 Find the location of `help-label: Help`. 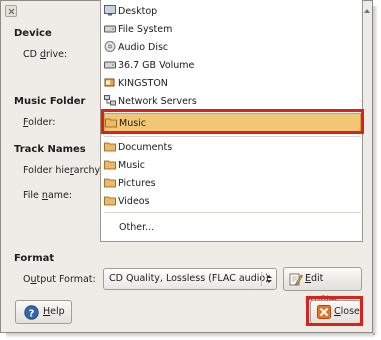

help-label: Help is located at coordinates (54, 311).